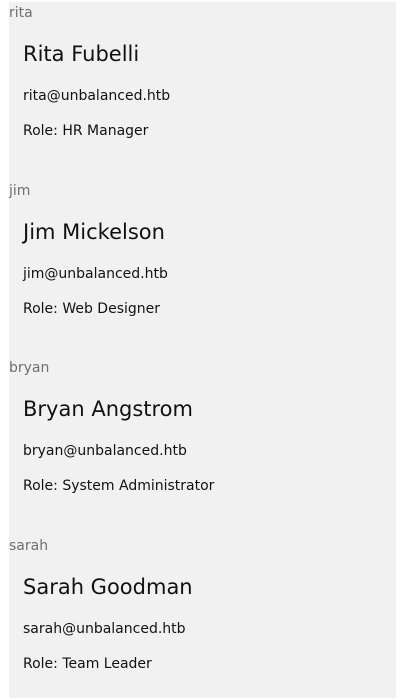 The height and width of the screenshot is (700, 404). Describe the element at coordinates (21, 13) in the screenshot. I see `employee-username: rita` at that location.